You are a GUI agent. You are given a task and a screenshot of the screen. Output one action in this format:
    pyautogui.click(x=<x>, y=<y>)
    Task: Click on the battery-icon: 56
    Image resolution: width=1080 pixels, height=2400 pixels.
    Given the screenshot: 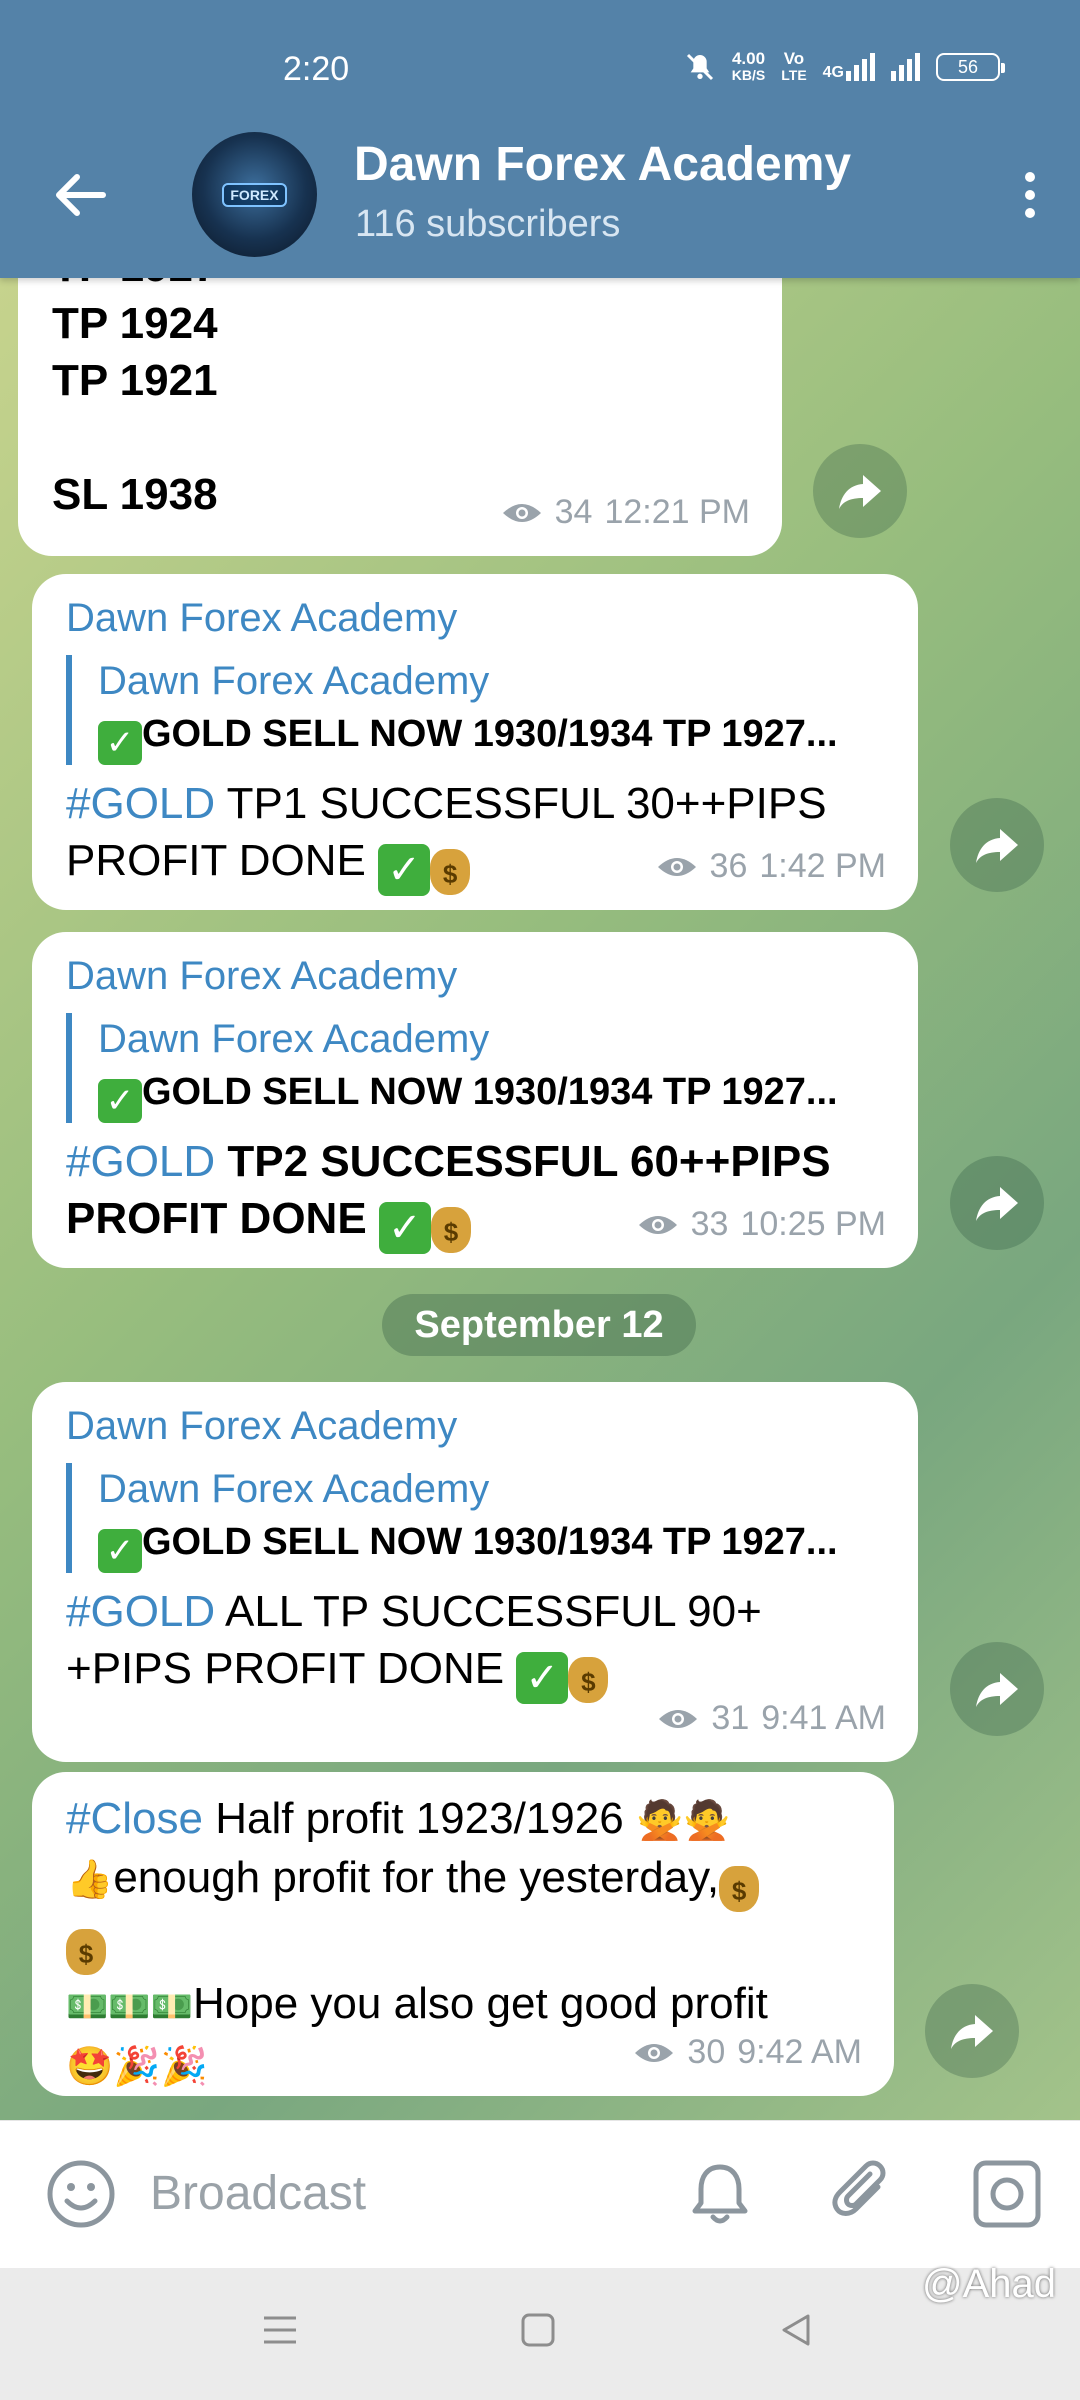 What is the action you would take?
    pyautogui.click(x=970, y=67)
    